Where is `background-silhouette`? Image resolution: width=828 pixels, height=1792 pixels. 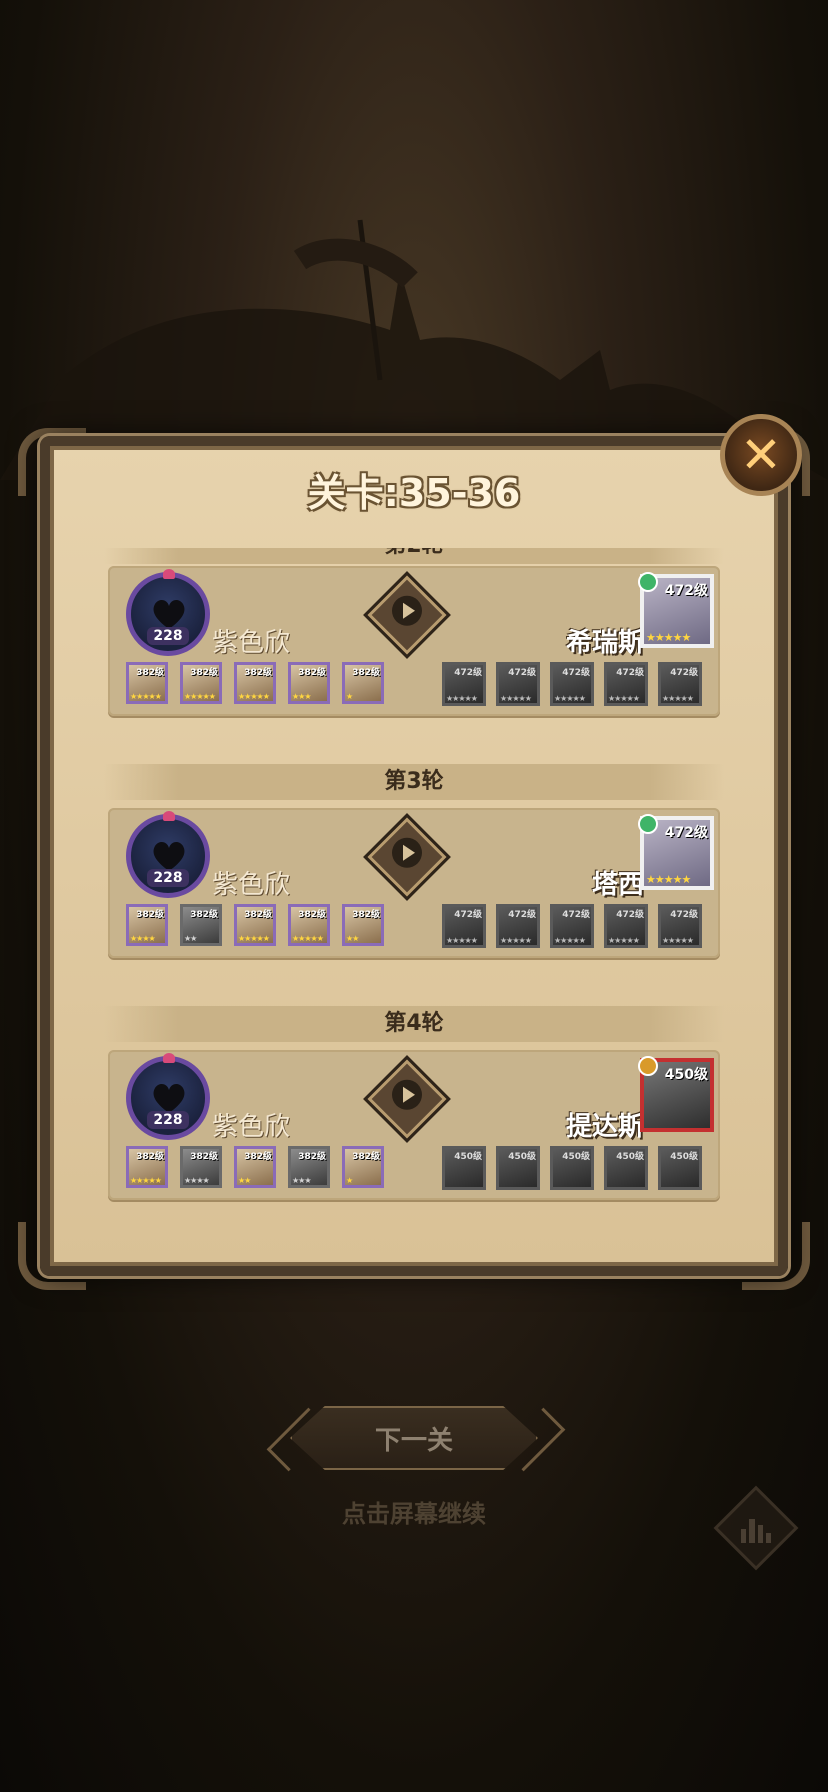 background-silhouette is located at coordinates (414, 349).